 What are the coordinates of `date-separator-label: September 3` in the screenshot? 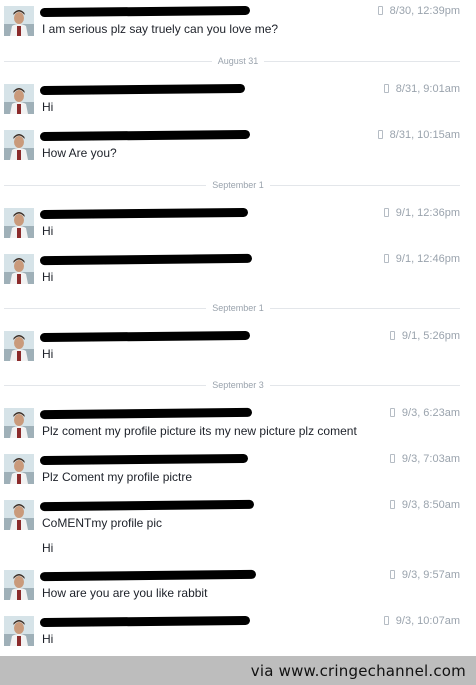 It's located at (238, 385).